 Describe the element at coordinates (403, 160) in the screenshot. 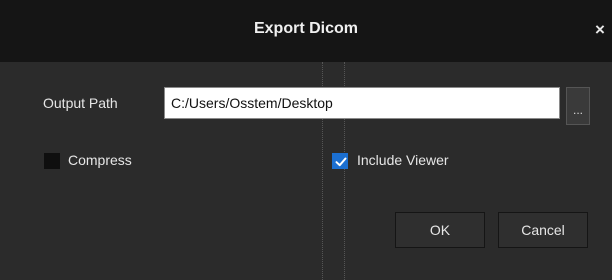

I see `include-viewer-label: Include Viewer` at that location.